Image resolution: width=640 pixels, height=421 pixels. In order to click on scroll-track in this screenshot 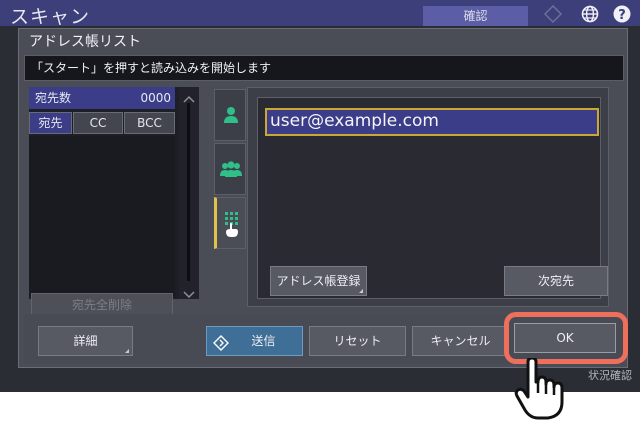, I will do `click(188, 192)`.